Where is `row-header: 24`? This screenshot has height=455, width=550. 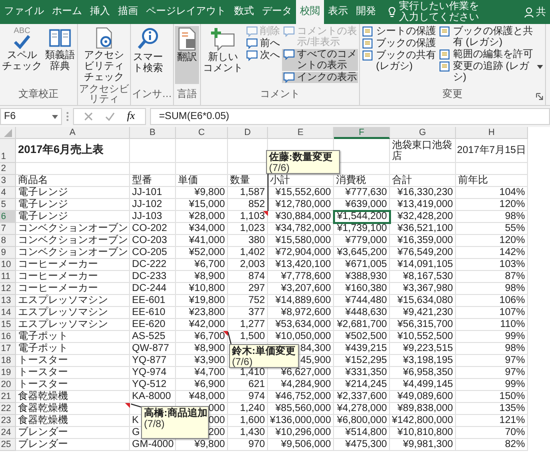 row-header: 24 is located at coordinates (8, 433).